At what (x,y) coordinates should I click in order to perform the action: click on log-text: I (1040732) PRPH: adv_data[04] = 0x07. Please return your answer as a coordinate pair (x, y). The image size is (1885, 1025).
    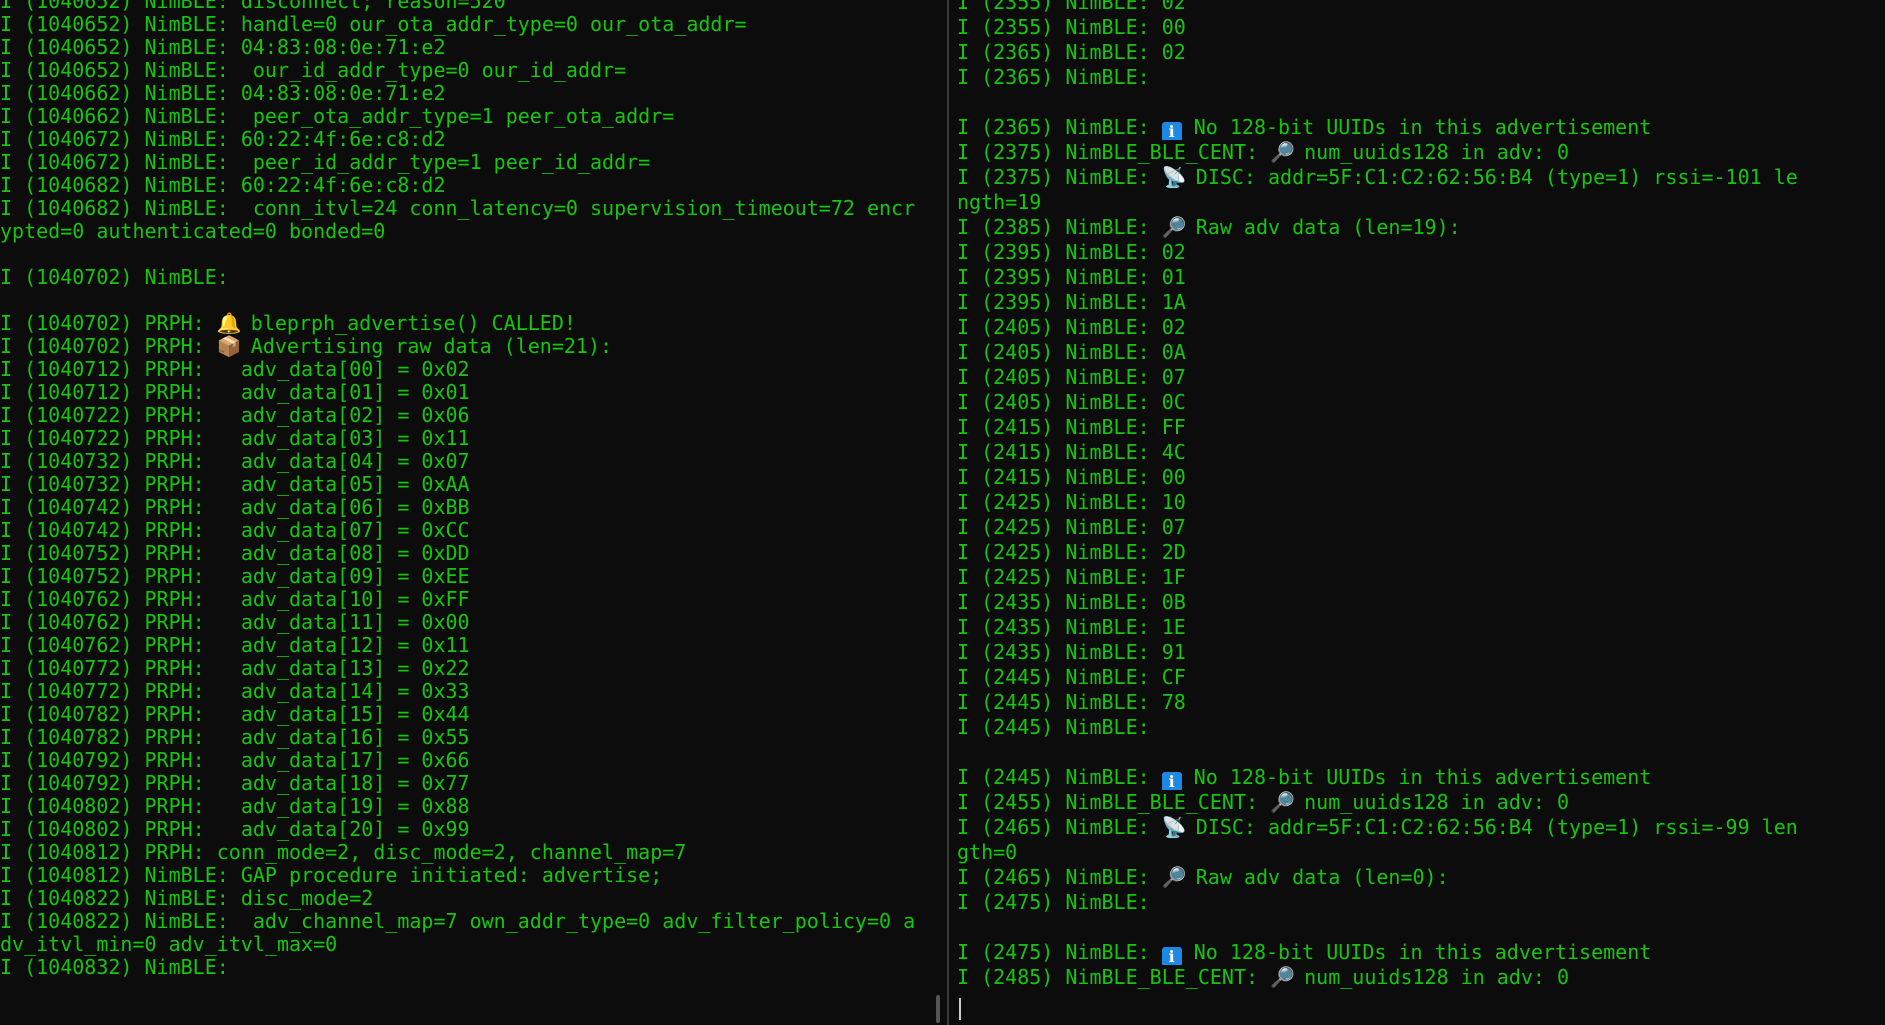
    Looking at the image, I should click on (235, 461).